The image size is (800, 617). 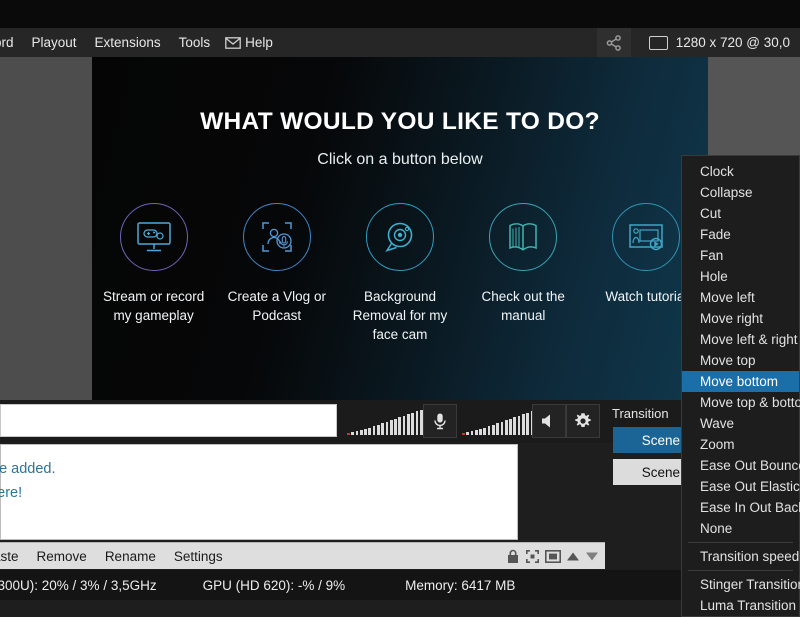 I want to click on dropdown-item: Transition speed, so click(x=740, y=556).